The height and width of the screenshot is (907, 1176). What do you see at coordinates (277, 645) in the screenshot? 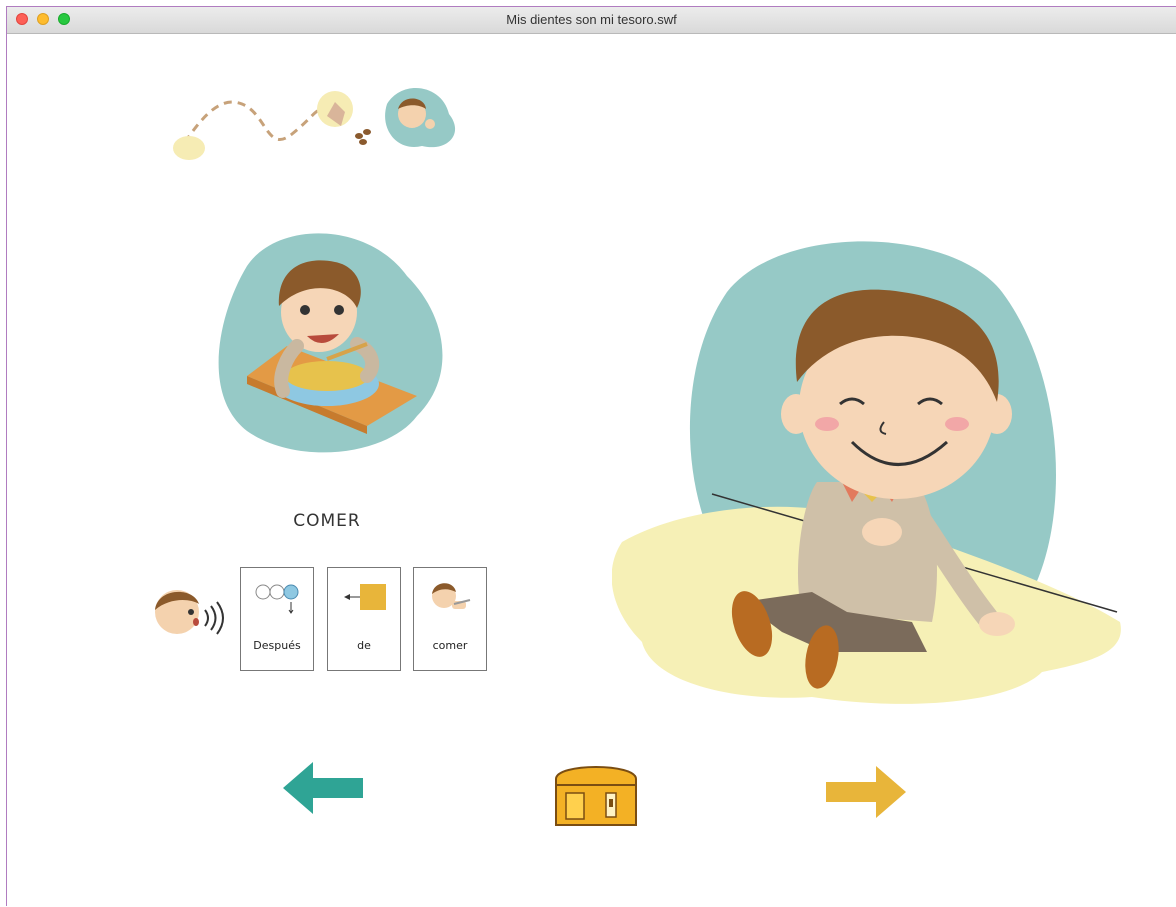
I see `pictogram-label: Después` at bounding box center [277, 645].